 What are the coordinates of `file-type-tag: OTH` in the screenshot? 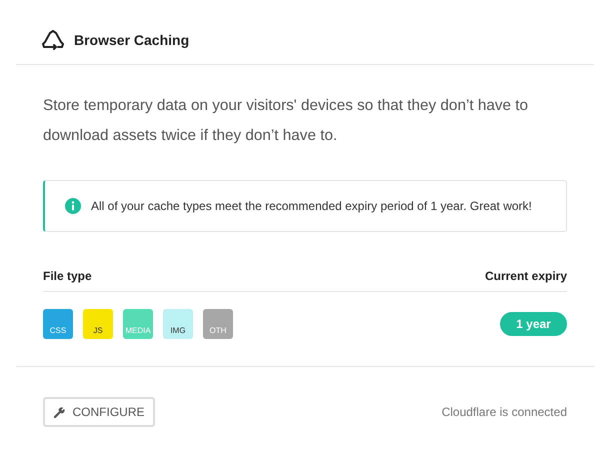 It's located at (218, 324).